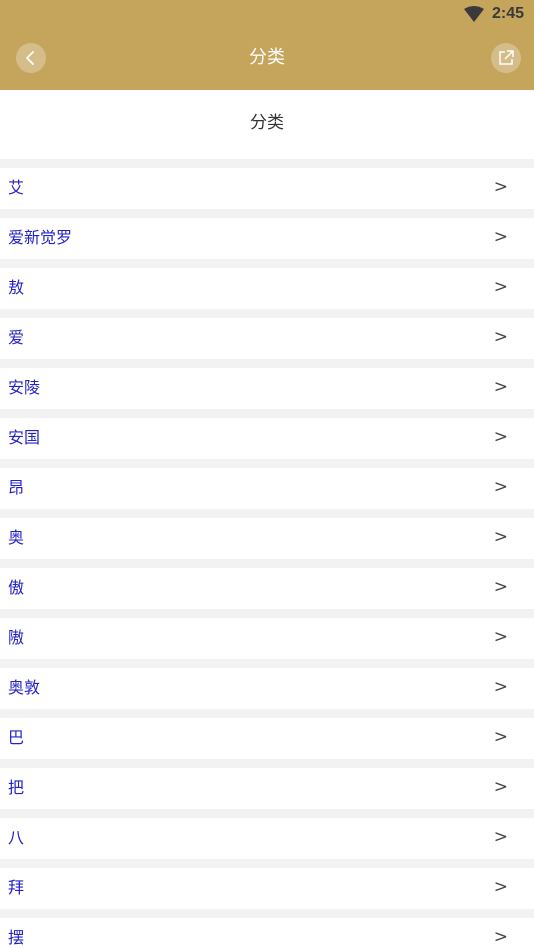 The height and width of the screenshot is (949, 534). I want to click on list-item: 八 >, so click(267, 838).